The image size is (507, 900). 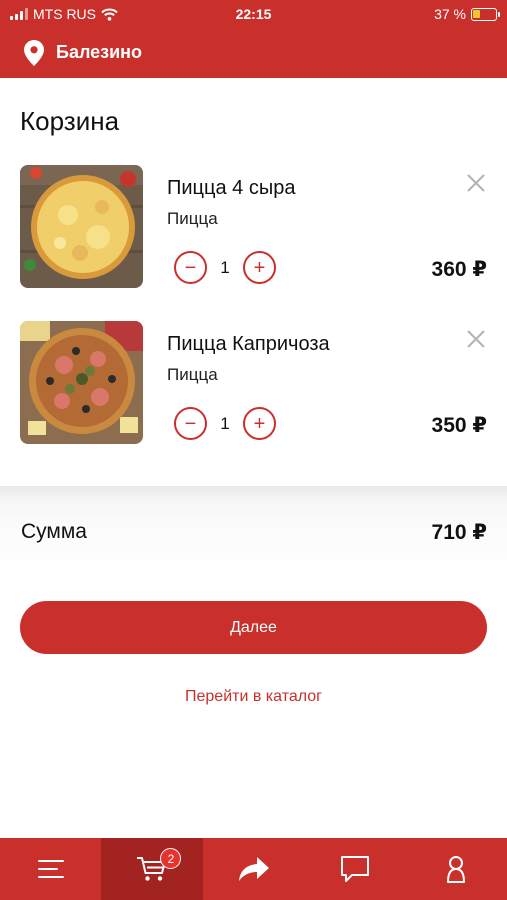 I want to click on summary-label: Сумма, so click(x=54, y=531).